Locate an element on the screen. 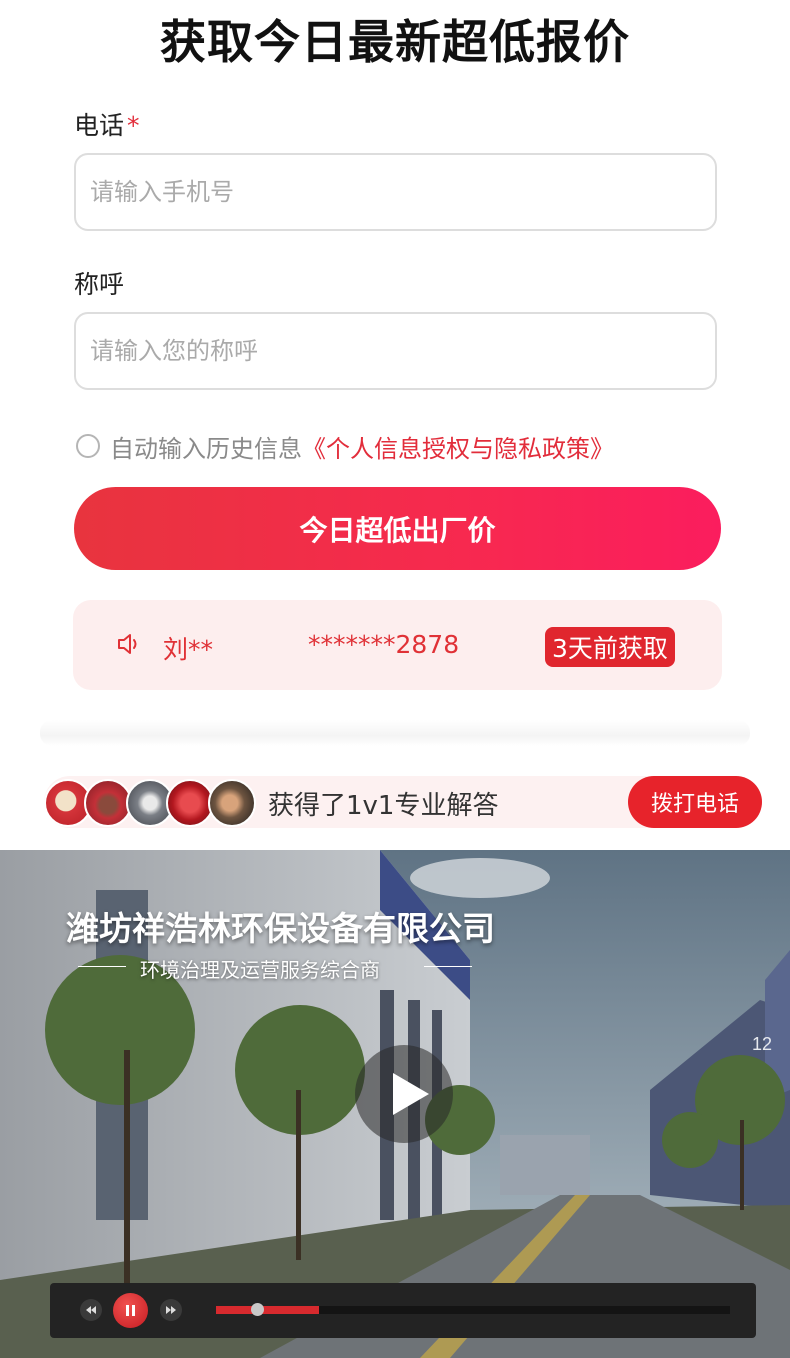 The height and width of the screenshot is (1358, 790). pause-icon is located at coordinates (130, 1310).